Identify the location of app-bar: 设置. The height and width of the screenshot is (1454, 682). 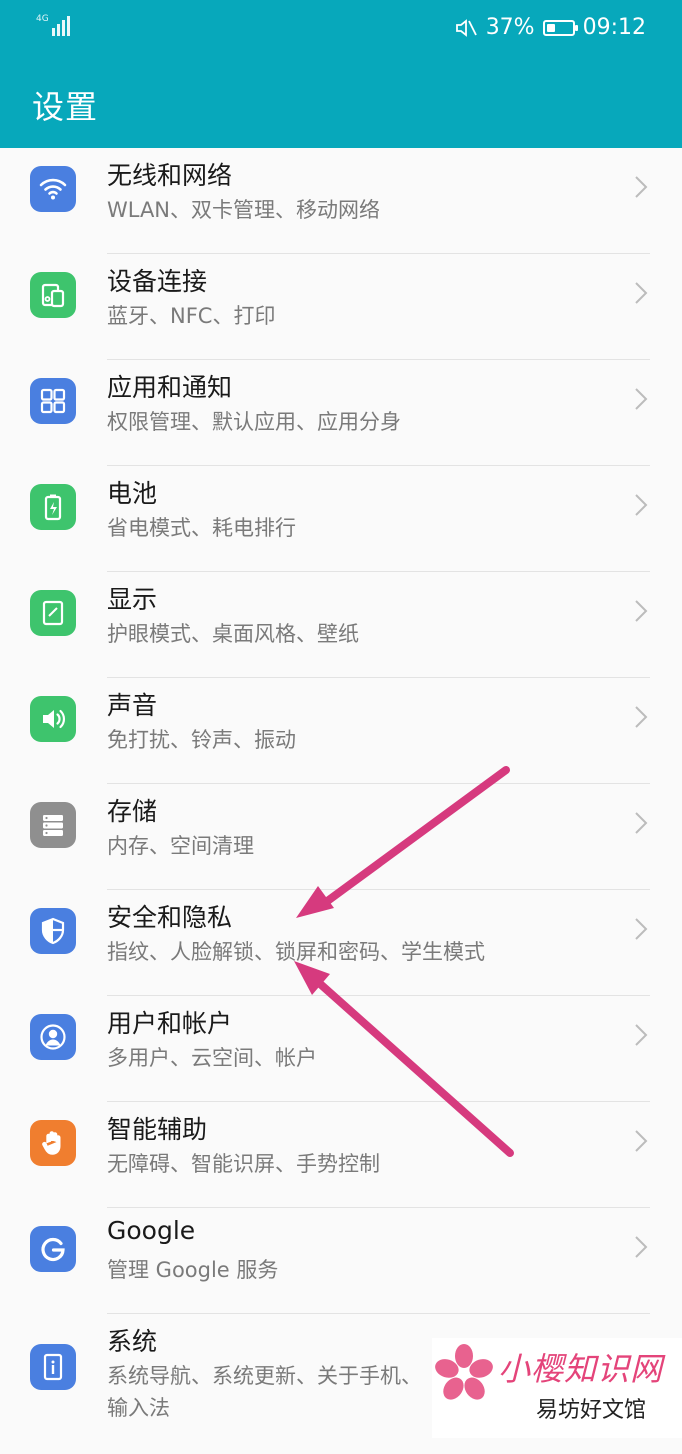
(341, 102).